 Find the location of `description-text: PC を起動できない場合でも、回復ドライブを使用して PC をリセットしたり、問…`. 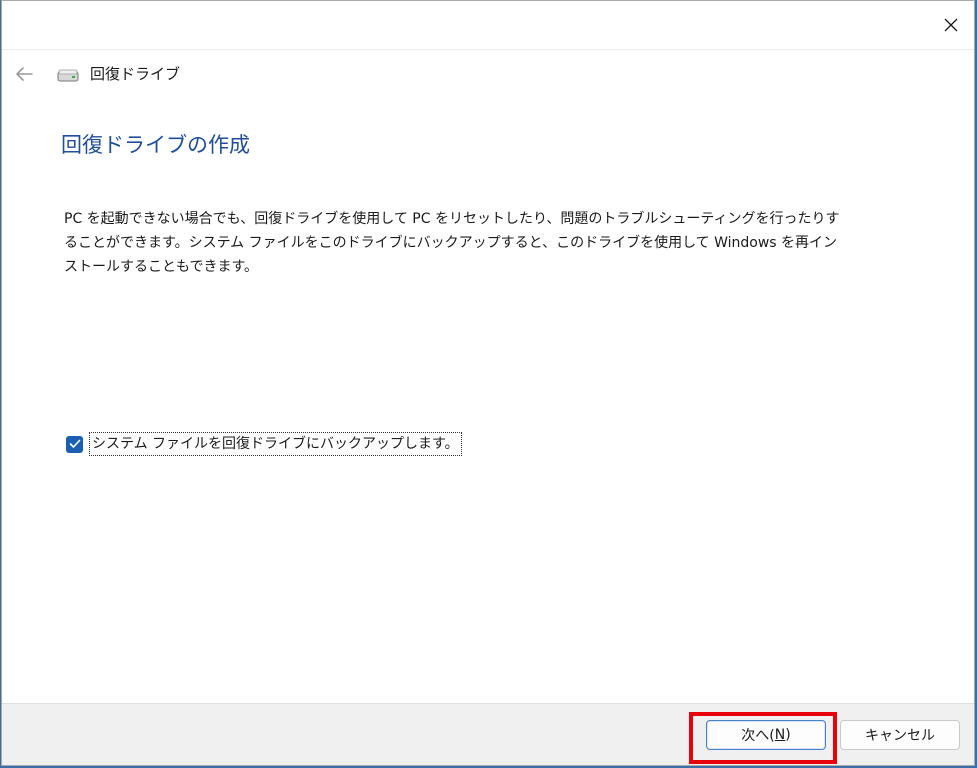

description-text: PC を起動できない場合でも、回復ドライブを使用して PC をリセットしたり、問… is located at coordinates (452, 243).